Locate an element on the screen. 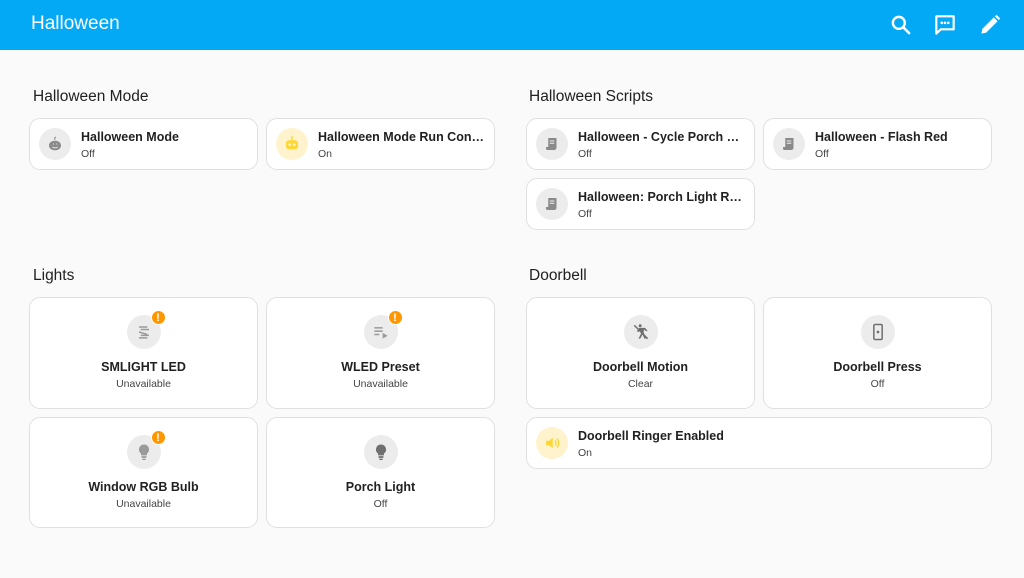  tile-halloween-mode: Halloween Mode Off is located at coordinates (143, 144).